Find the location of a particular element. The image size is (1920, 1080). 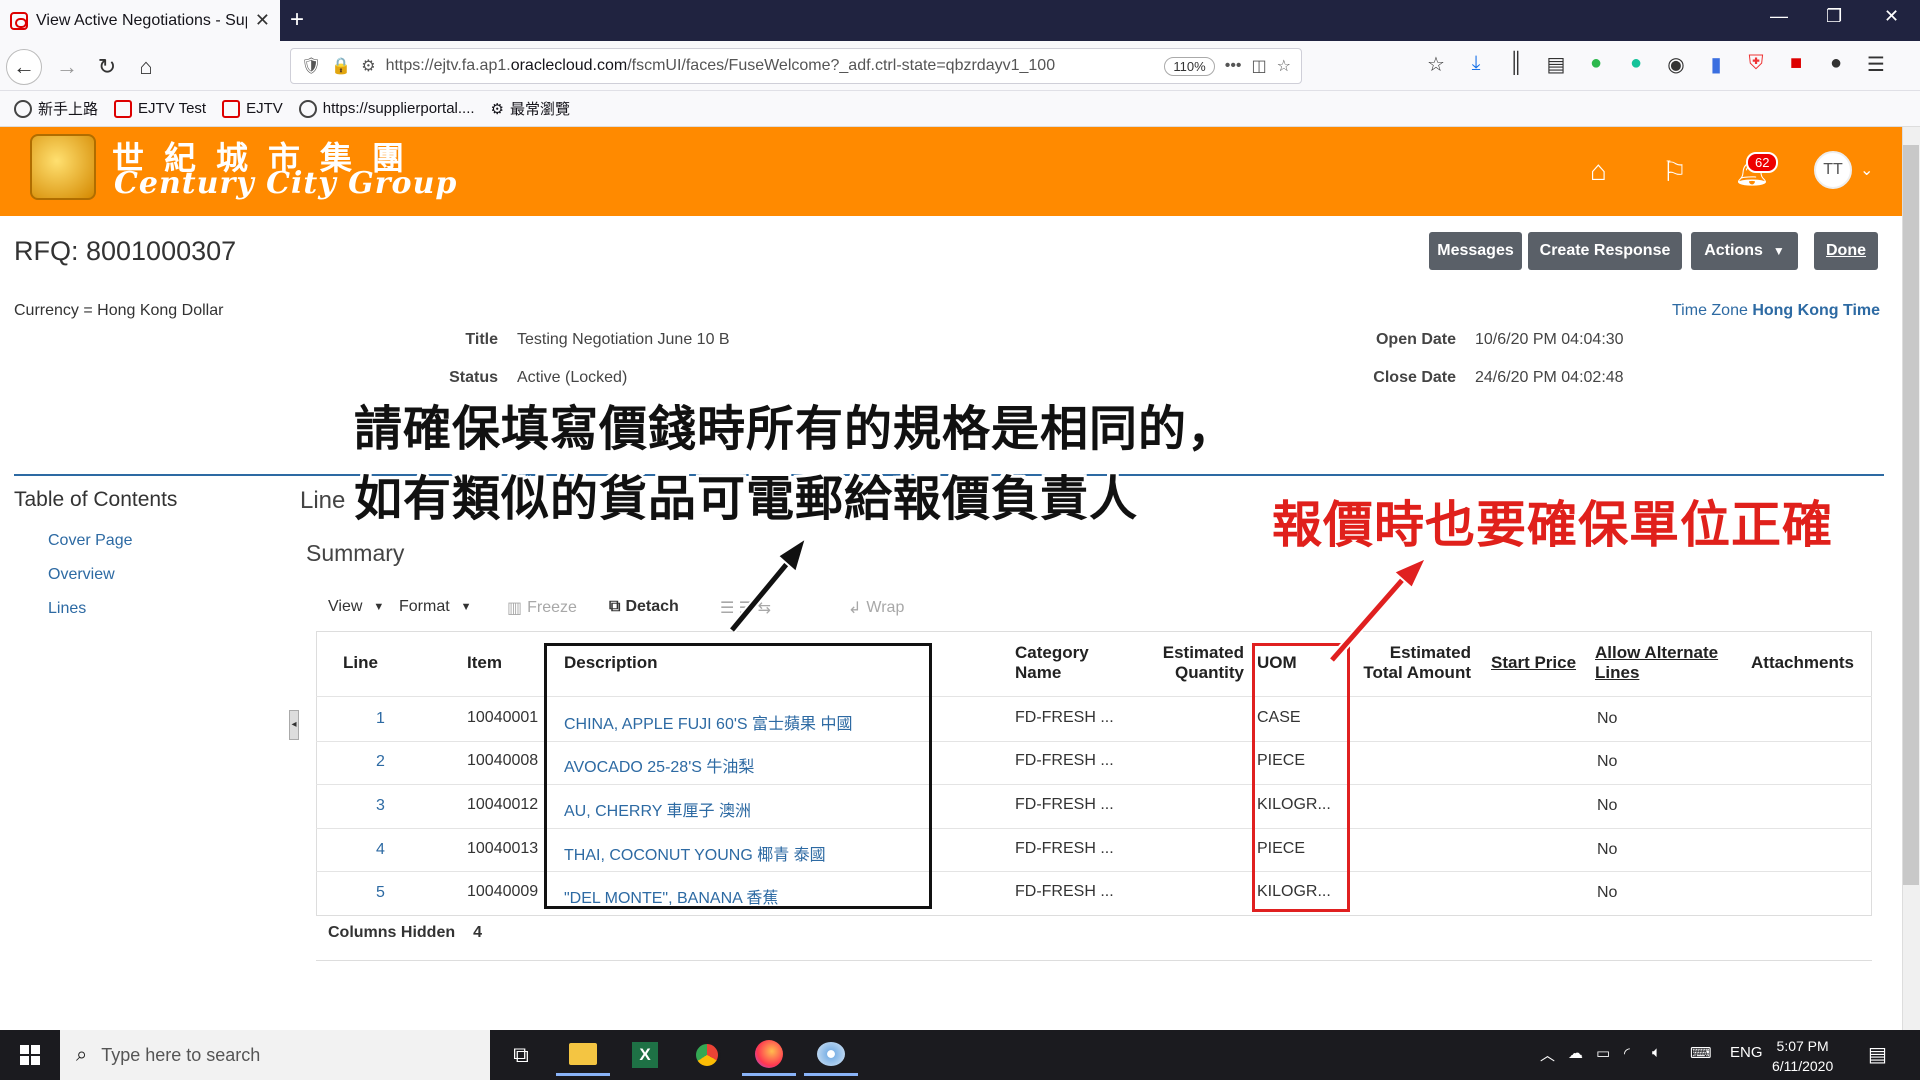

annotation-red-note: 報價時也要確保單位正確 is located at coordinates (1552, 525).